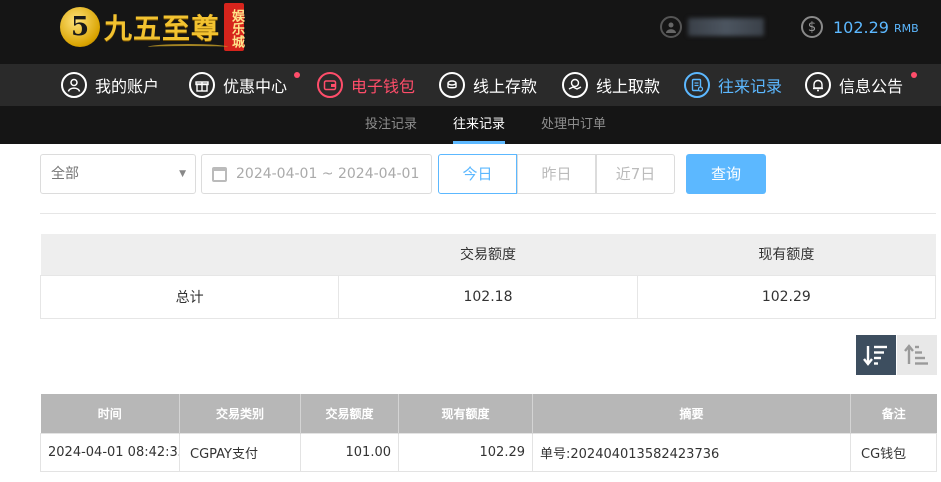 The width and height of the screenshot is (941, 482). Describe the element at coordinates (65, 174) in the screenshot. I see `select-value: 全部` at that location.